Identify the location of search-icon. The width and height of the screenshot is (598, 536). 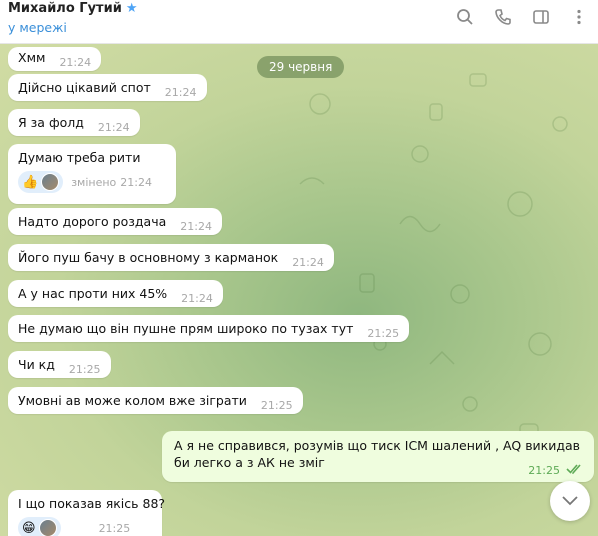
(465, 17).